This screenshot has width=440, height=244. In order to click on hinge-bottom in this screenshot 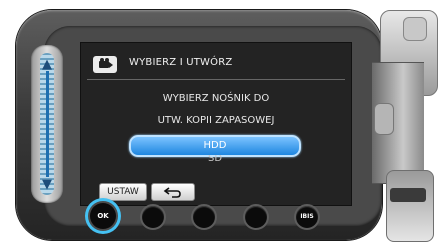, I will do `click(410, 206)`.